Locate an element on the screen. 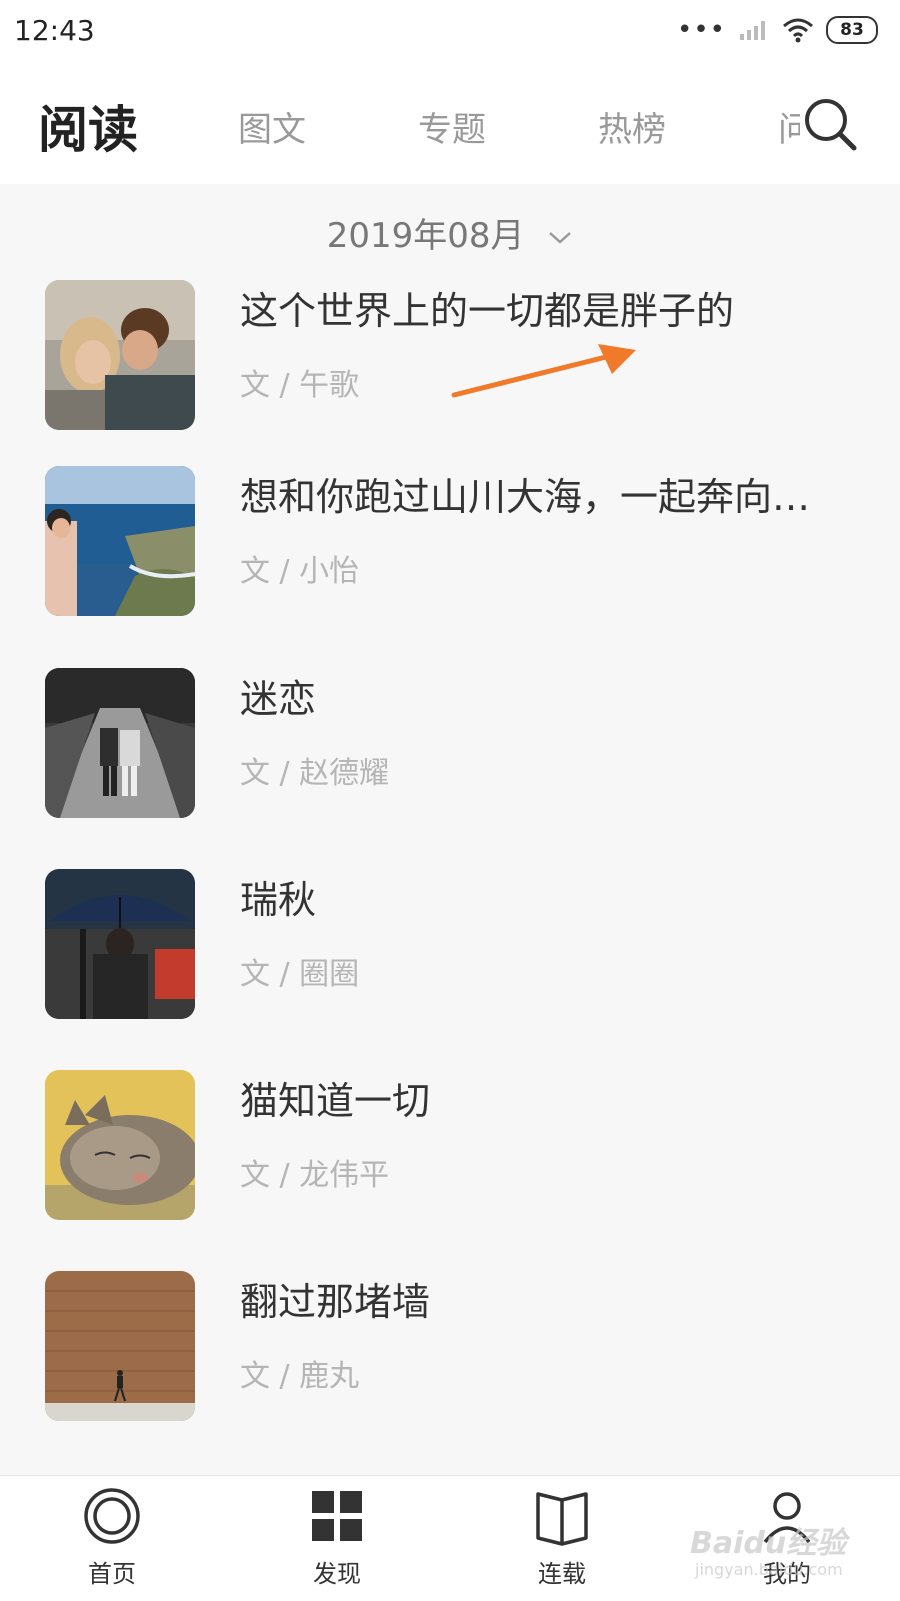 The height and width of the screenshot is (1601, 900). article-author: 文 / 小怡 is located at coordinates (300, 571).